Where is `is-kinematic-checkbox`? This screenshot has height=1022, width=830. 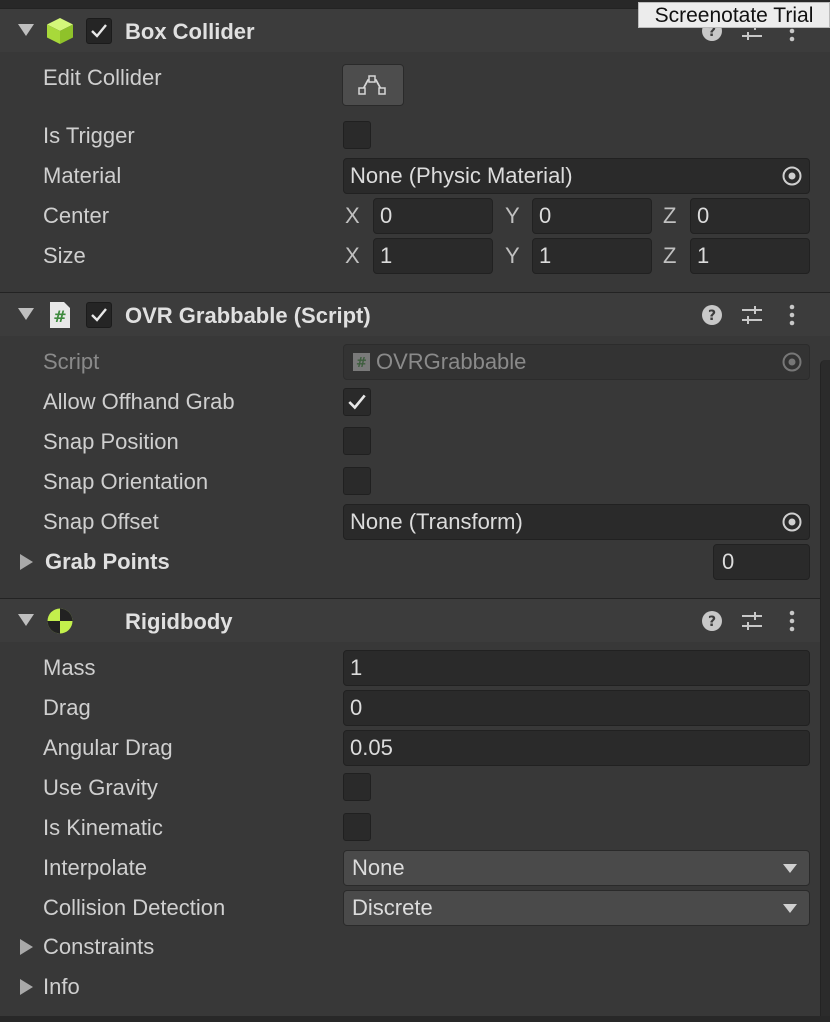 is-kinematic-checkbox is located at coordinates (357, 827).